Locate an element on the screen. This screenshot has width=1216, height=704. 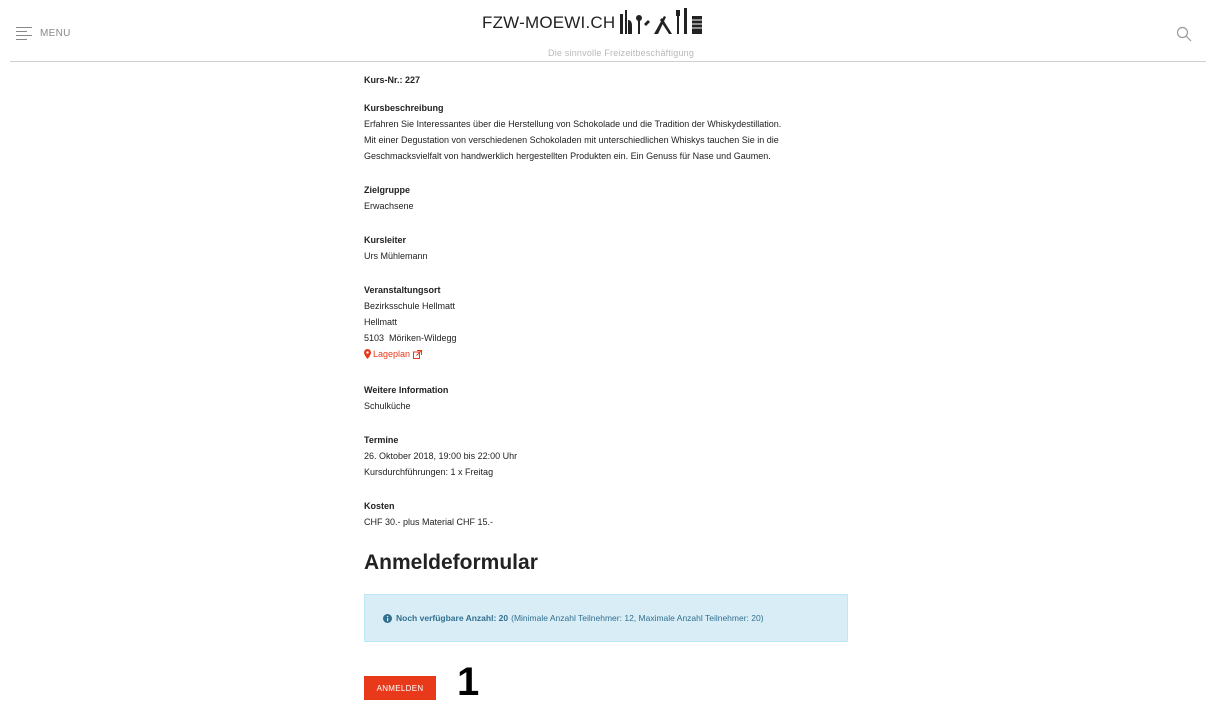
termin-line: 26. Oktober 2018, 19:00 bis 22:00 Uhr is located at coordinates (441, 456).